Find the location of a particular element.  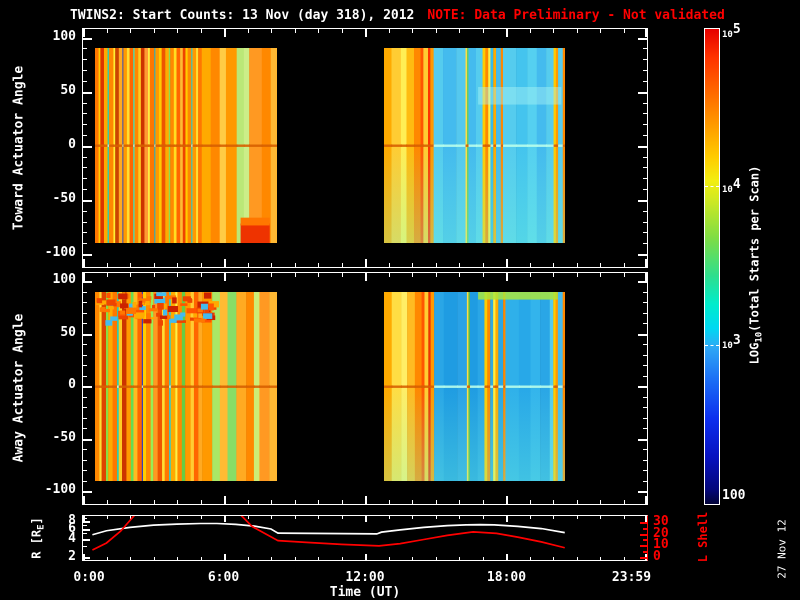

r-axis-label: R [RE] is located at coordinates (38, 538).